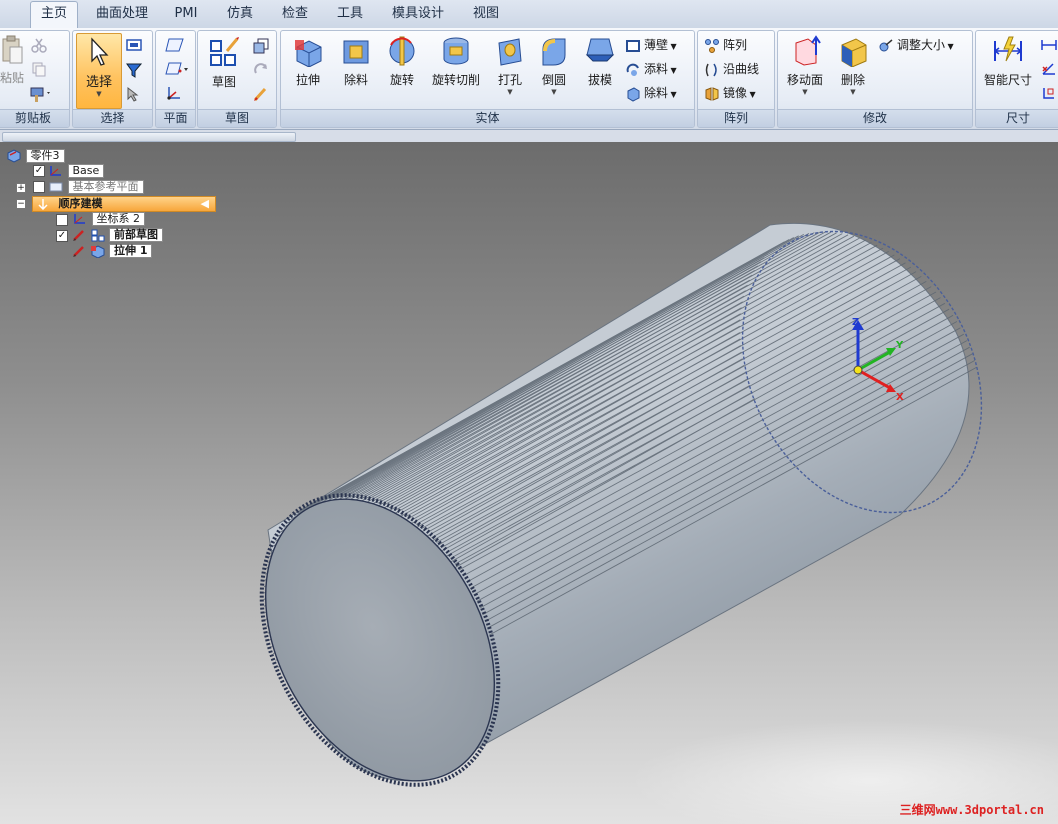 The height and width of the screenshot is (824, 1058). What do you see at coordinates (204, 203) in the screenshot?
I see `ordered-modeling-arrow-icon: ◀` at bounding box center [204, 203].